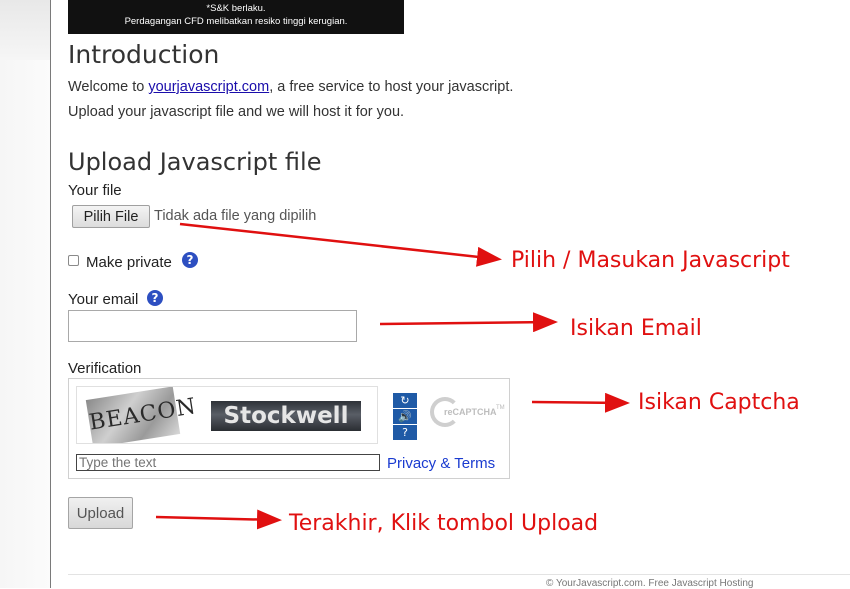  What do you see at coordinates (218, 519) in the screenshot?
I see `arrow-upload` at bounding box center [218, 519].